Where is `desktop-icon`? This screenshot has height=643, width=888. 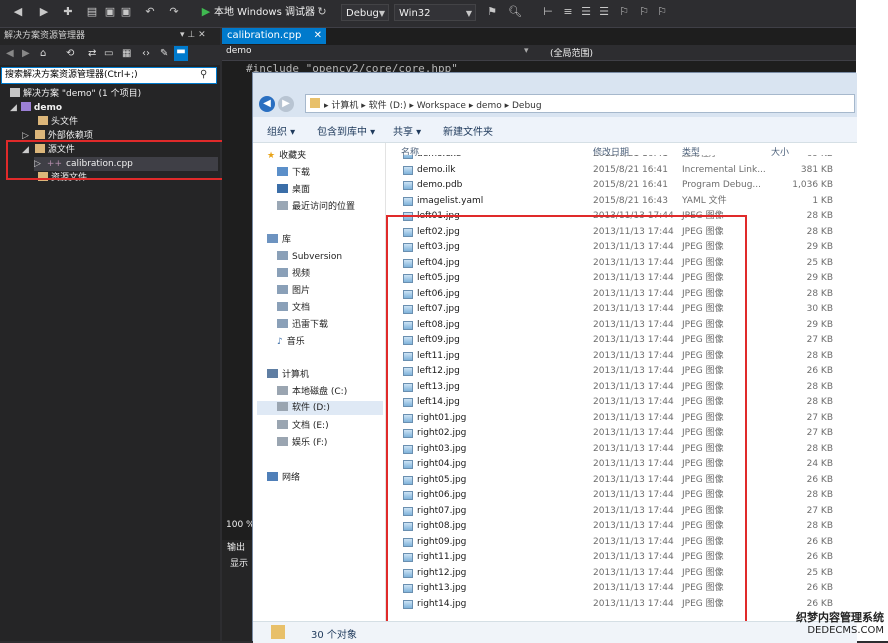 desktop-icon is located at coordinates (282, 188).